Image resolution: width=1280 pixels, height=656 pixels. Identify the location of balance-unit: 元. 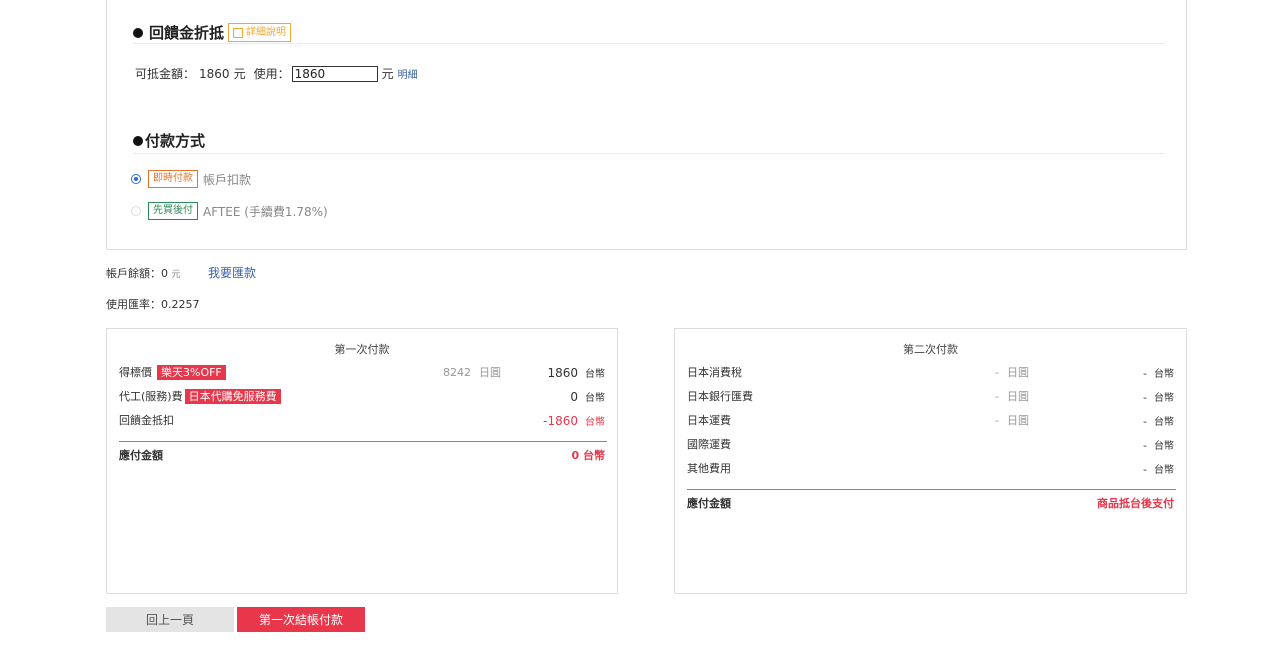
(176, 275).